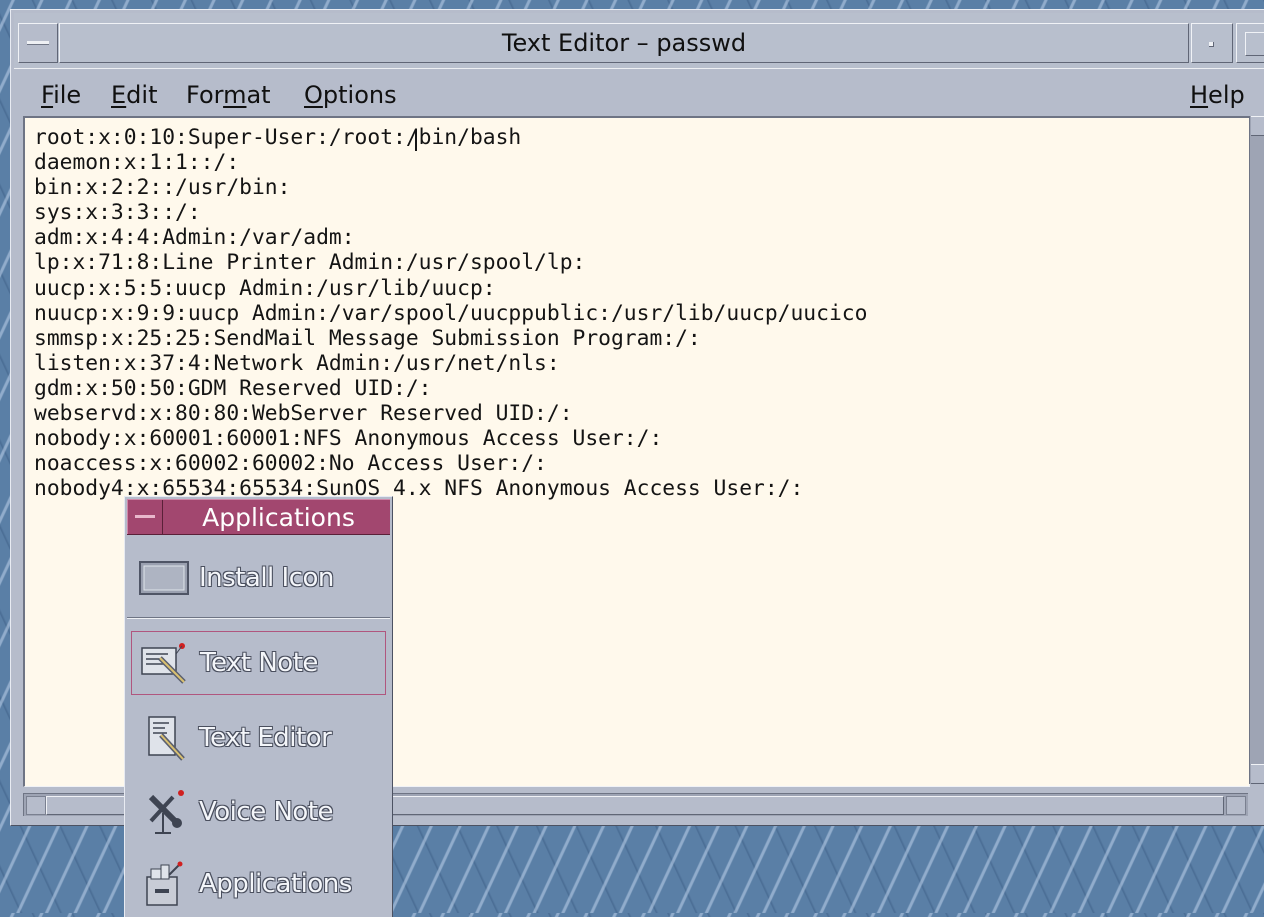  I want to click on menu-help: Help, so click(1217, 95).